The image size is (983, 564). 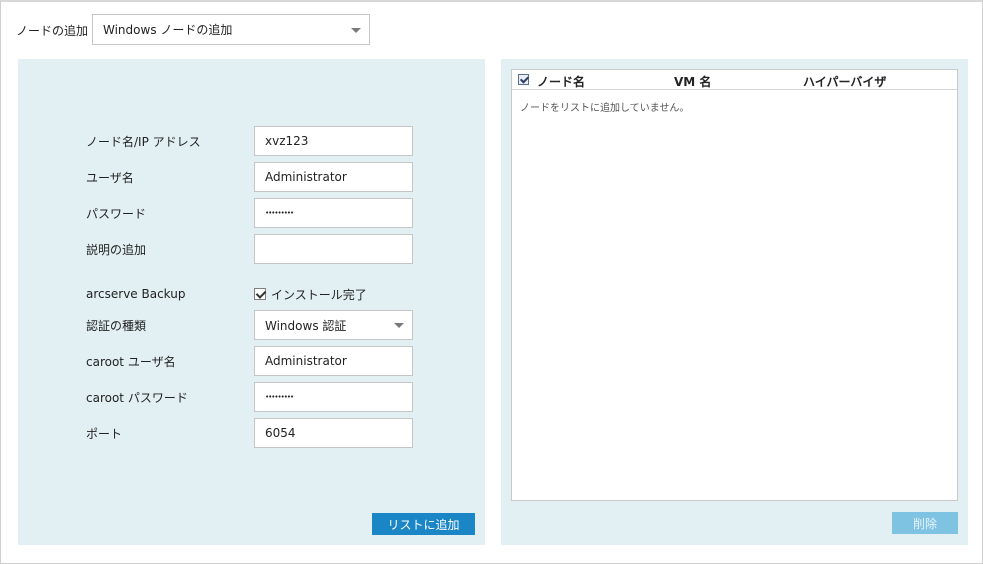 I want to click on auth-type-select: Windows 認証, so click(x=333, y=325).